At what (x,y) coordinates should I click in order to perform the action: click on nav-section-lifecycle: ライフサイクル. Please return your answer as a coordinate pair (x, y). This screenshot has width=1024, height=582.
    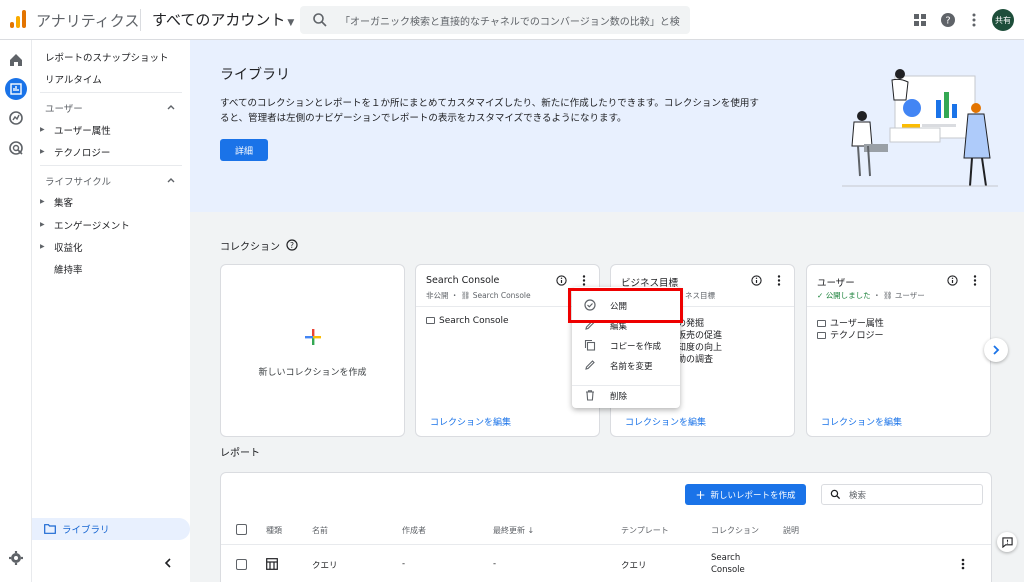
    Looking at the image, I should click on (78, 181).